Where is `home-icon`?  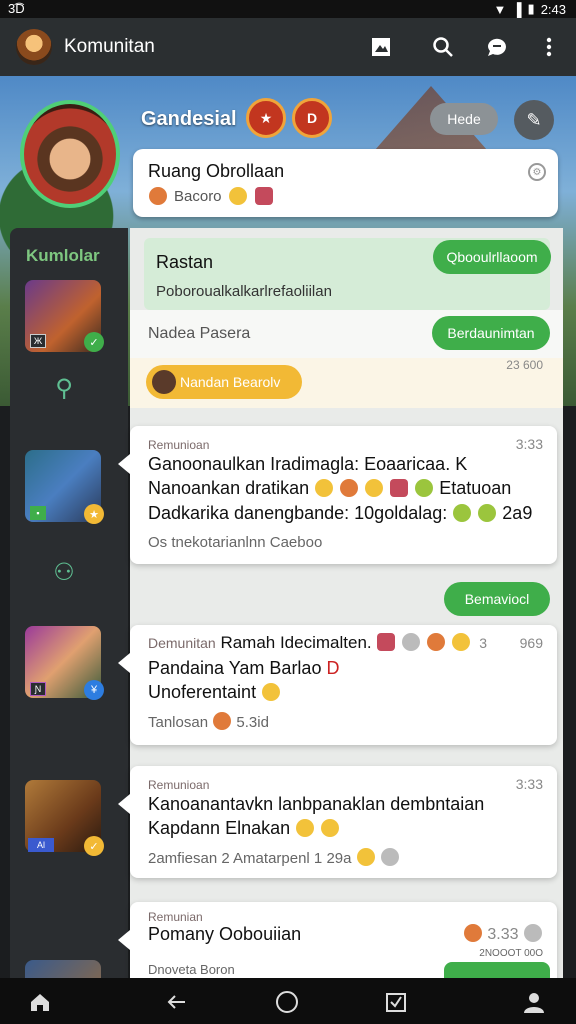
home-icon is located at coordinates (40, 1002).